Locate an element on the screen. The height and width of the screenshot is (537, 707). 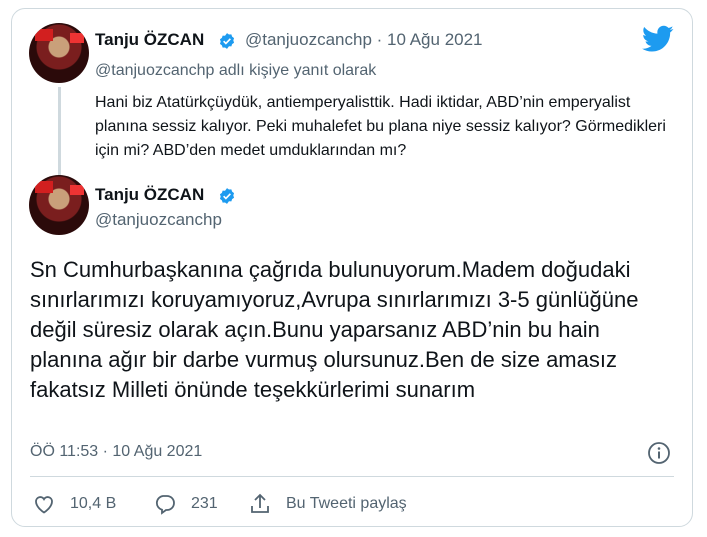
divider is located at coordinates (352, 476).